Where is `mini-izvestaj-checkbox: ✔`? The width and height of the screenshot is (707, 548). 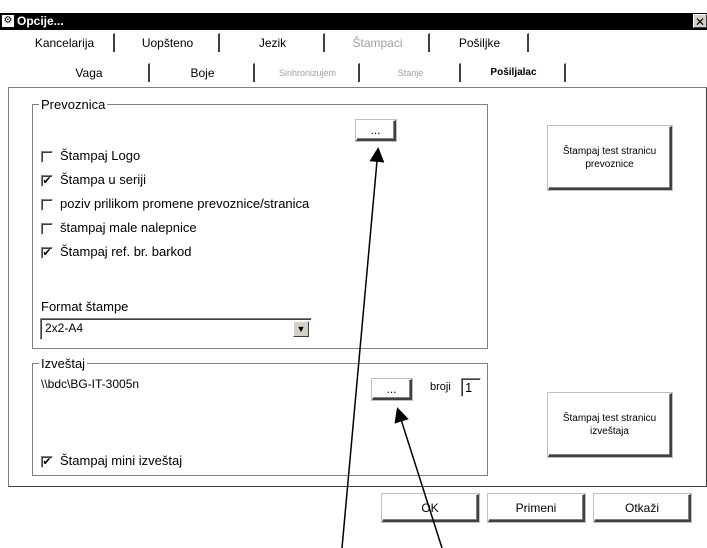
mini-izvestaj-checkbox: ✔ is located at coordinates (47, 462).